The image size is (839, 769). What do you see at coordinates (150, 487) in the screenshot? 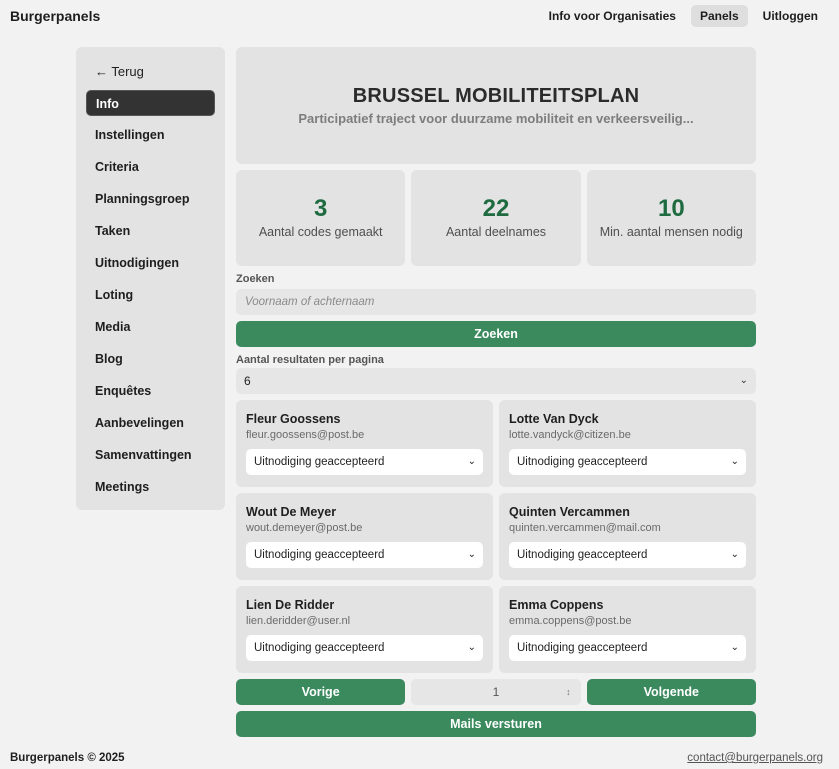
I see `sidebar-item-meetings: Meetings` at bounding box center [150, 487].